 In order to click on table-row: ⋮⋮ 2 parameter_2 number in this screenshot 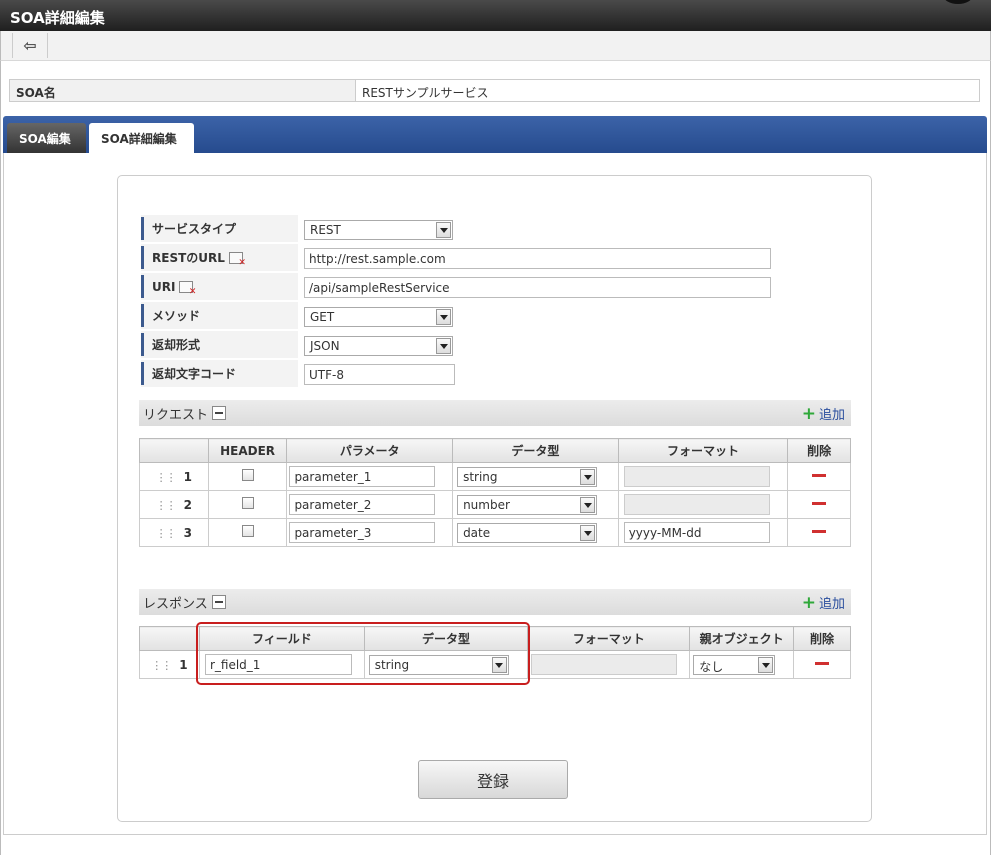, I will do `click(495, 504)`.